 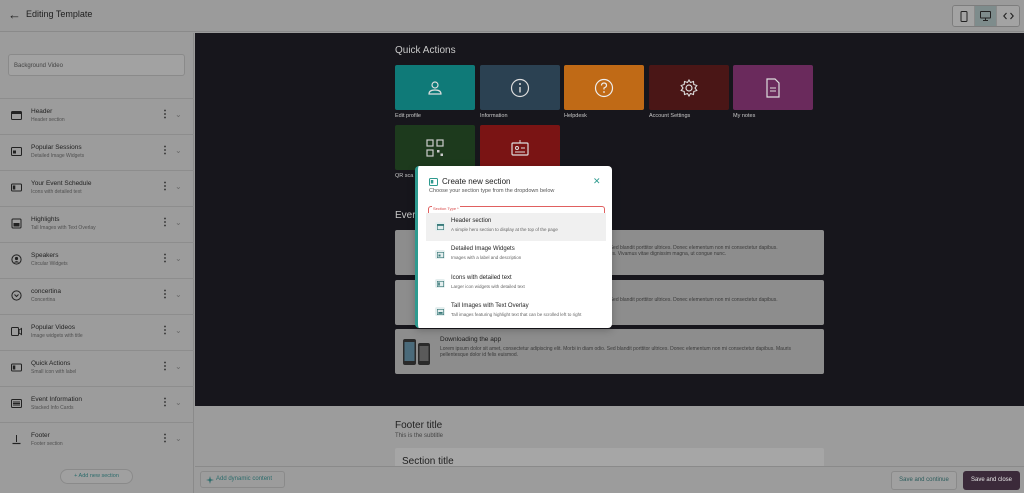 I want to click on sidebar-item-sub: Header section, so click(x=48, y=120).